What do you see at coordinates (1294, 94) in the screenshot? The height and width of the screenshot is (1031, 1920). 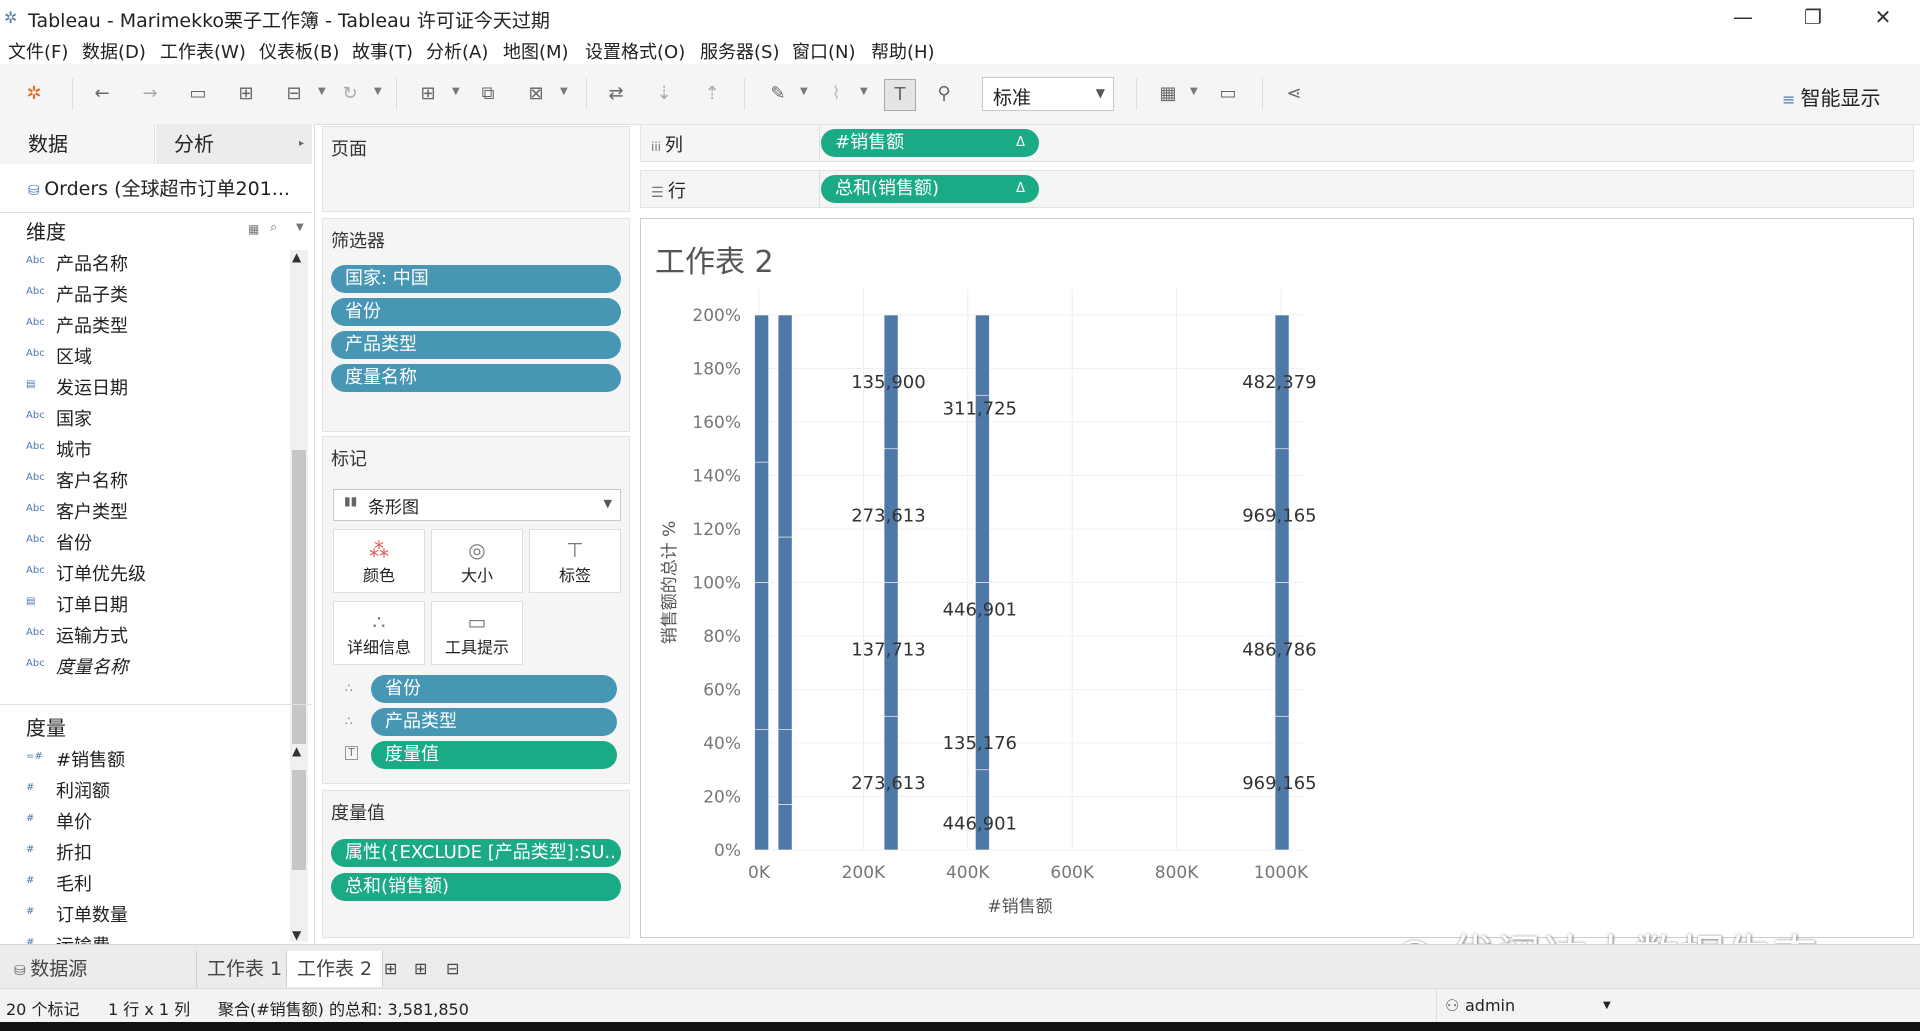 I see `share-icon: ⋖` at bounding box center [1294, 94].